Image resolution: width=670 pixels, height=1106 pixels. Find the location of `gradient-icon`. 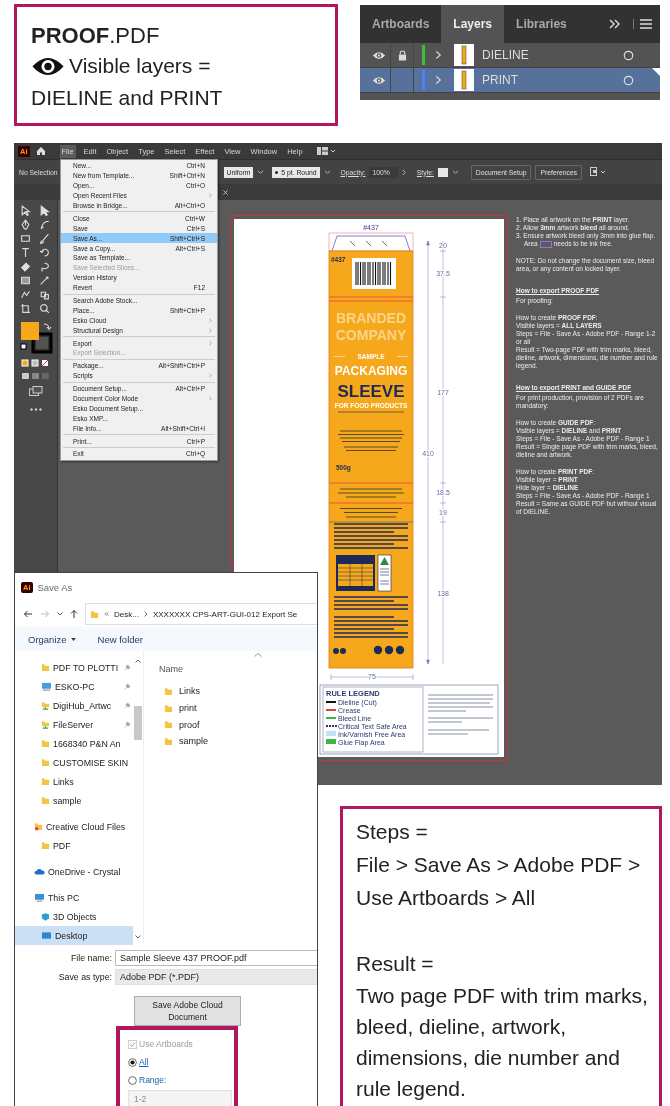

gradient-icon is located at coordinates (25, 280).